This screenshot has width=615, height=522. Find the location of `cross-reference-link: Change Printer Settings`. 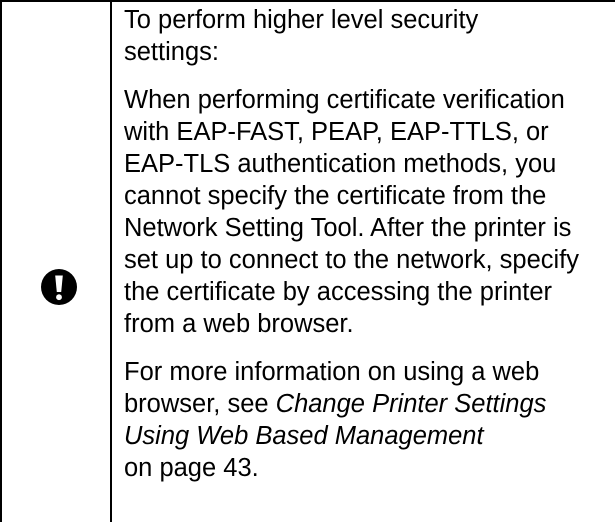

cross-reference-link: Change Printer Settings is located at coordinates (411, 404).